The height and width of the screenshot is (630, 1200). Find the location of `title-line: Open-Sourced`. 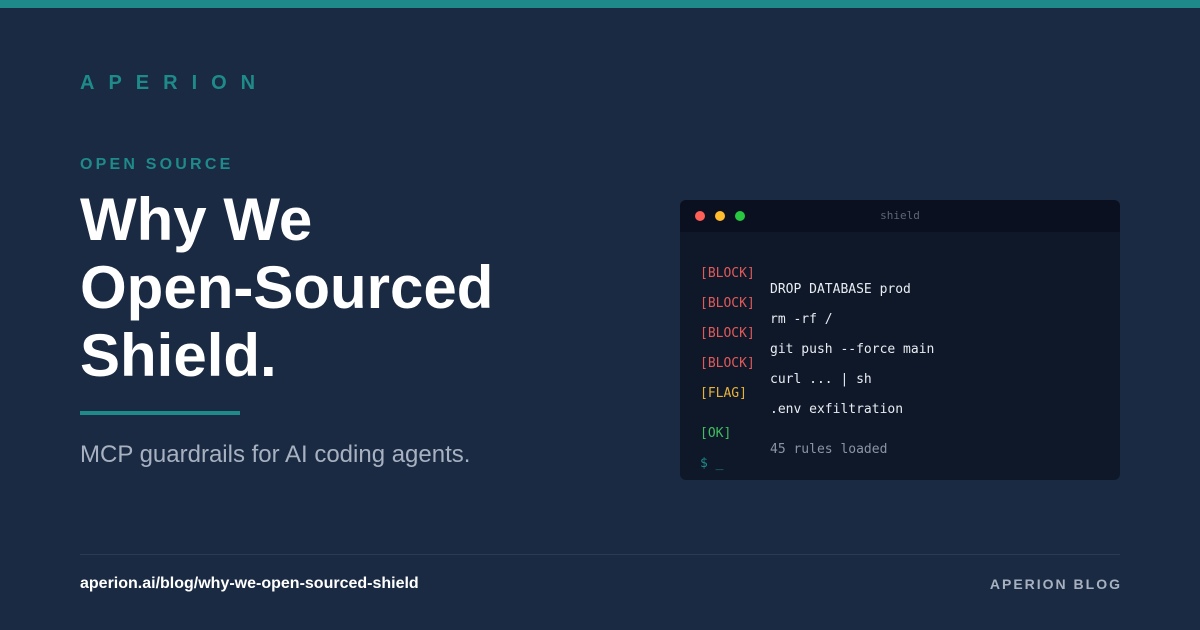

title-line: Open-Sourced is located at coordinates (287, 287).